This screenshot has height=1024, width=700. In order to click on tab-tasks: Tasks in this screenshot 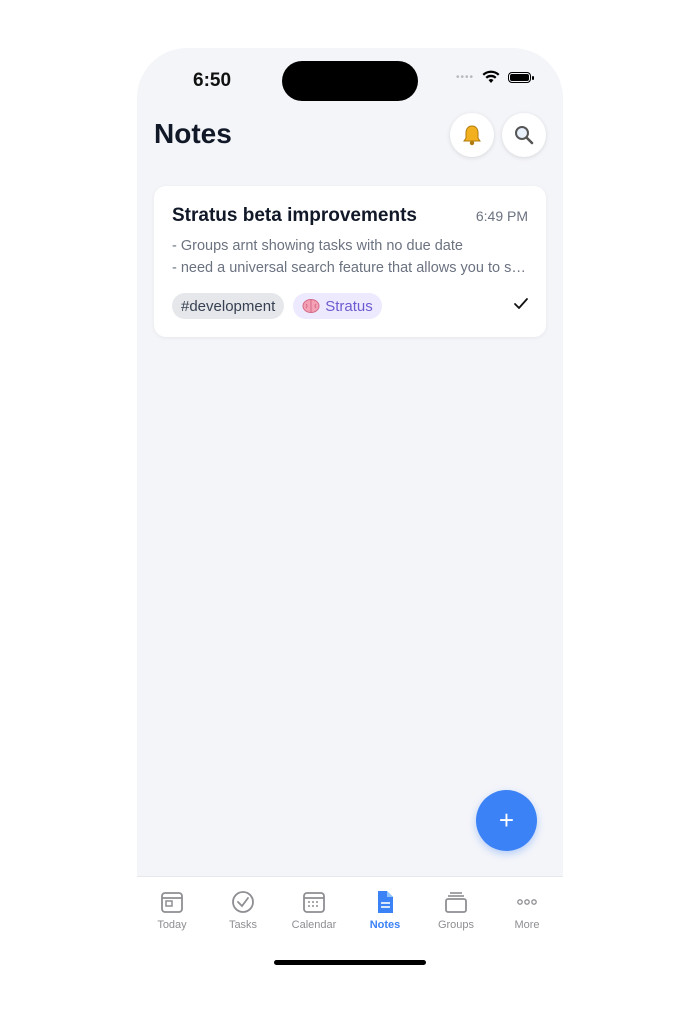, I will do `click(243, 910)`.